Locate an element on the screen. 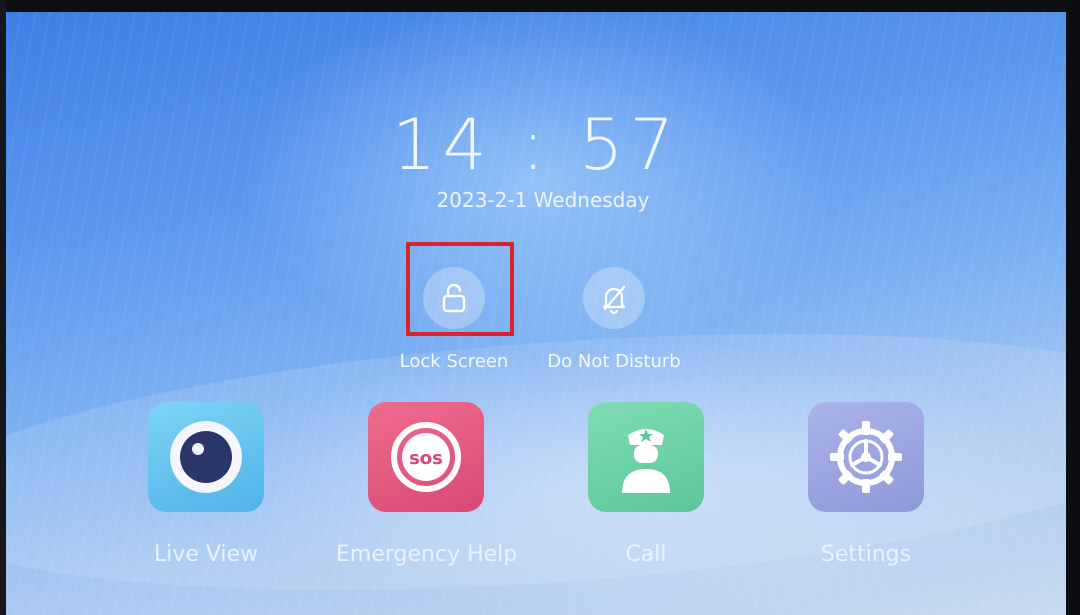 The image size is (1080, 615). emergency-help-label: Emergency Help is located at coordinates (427, 554).